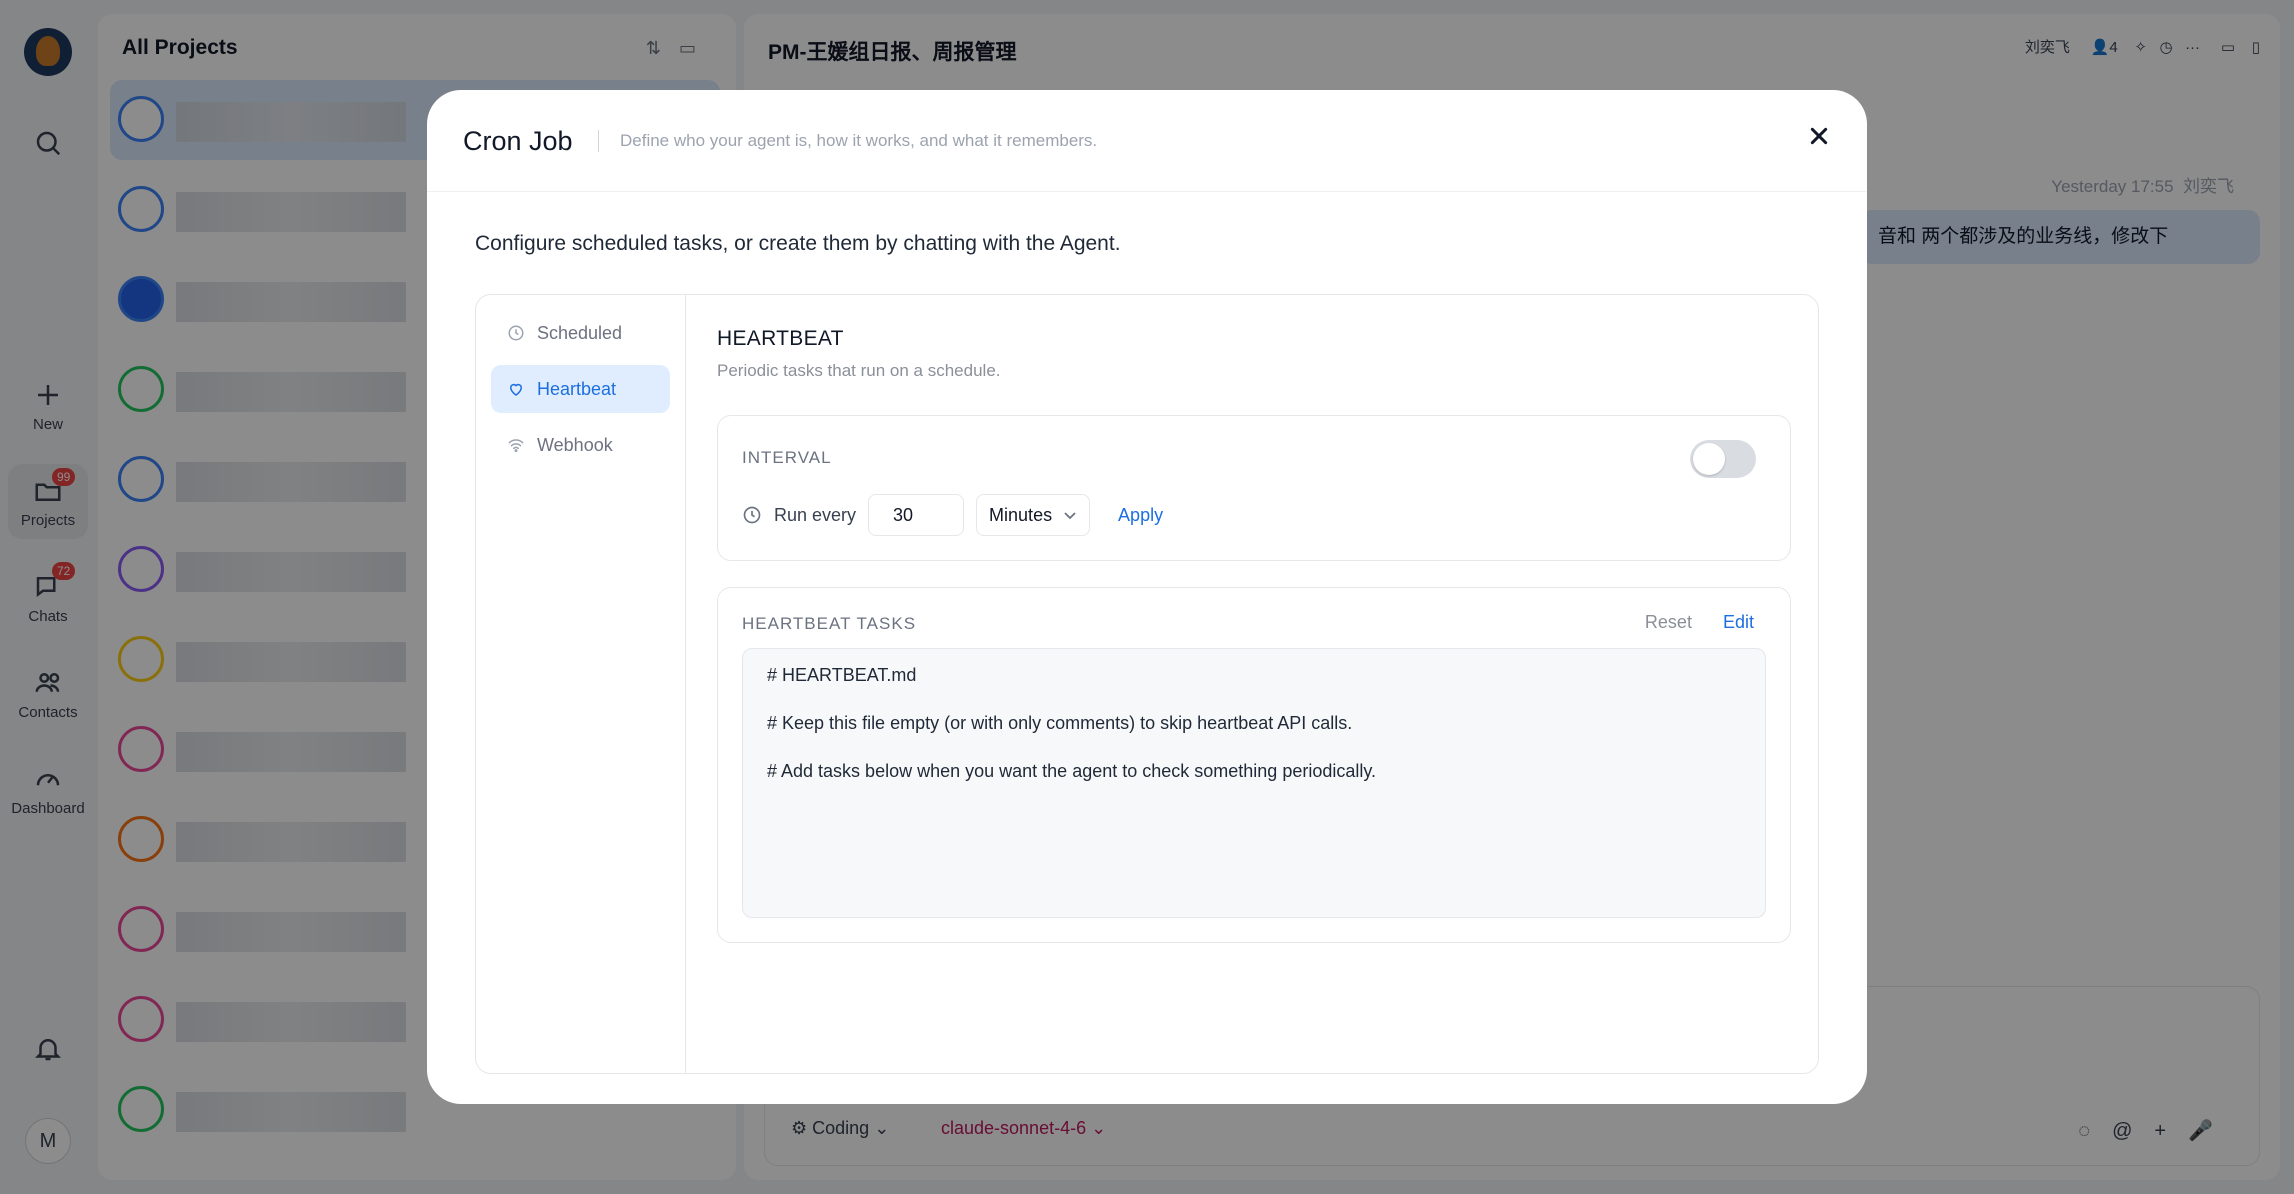 The width and height of the screenshot is (2294, 1194). Describe the element at coordinates (518, 141) in the screenshot. I see `modal-title: Cron Job` at that location.